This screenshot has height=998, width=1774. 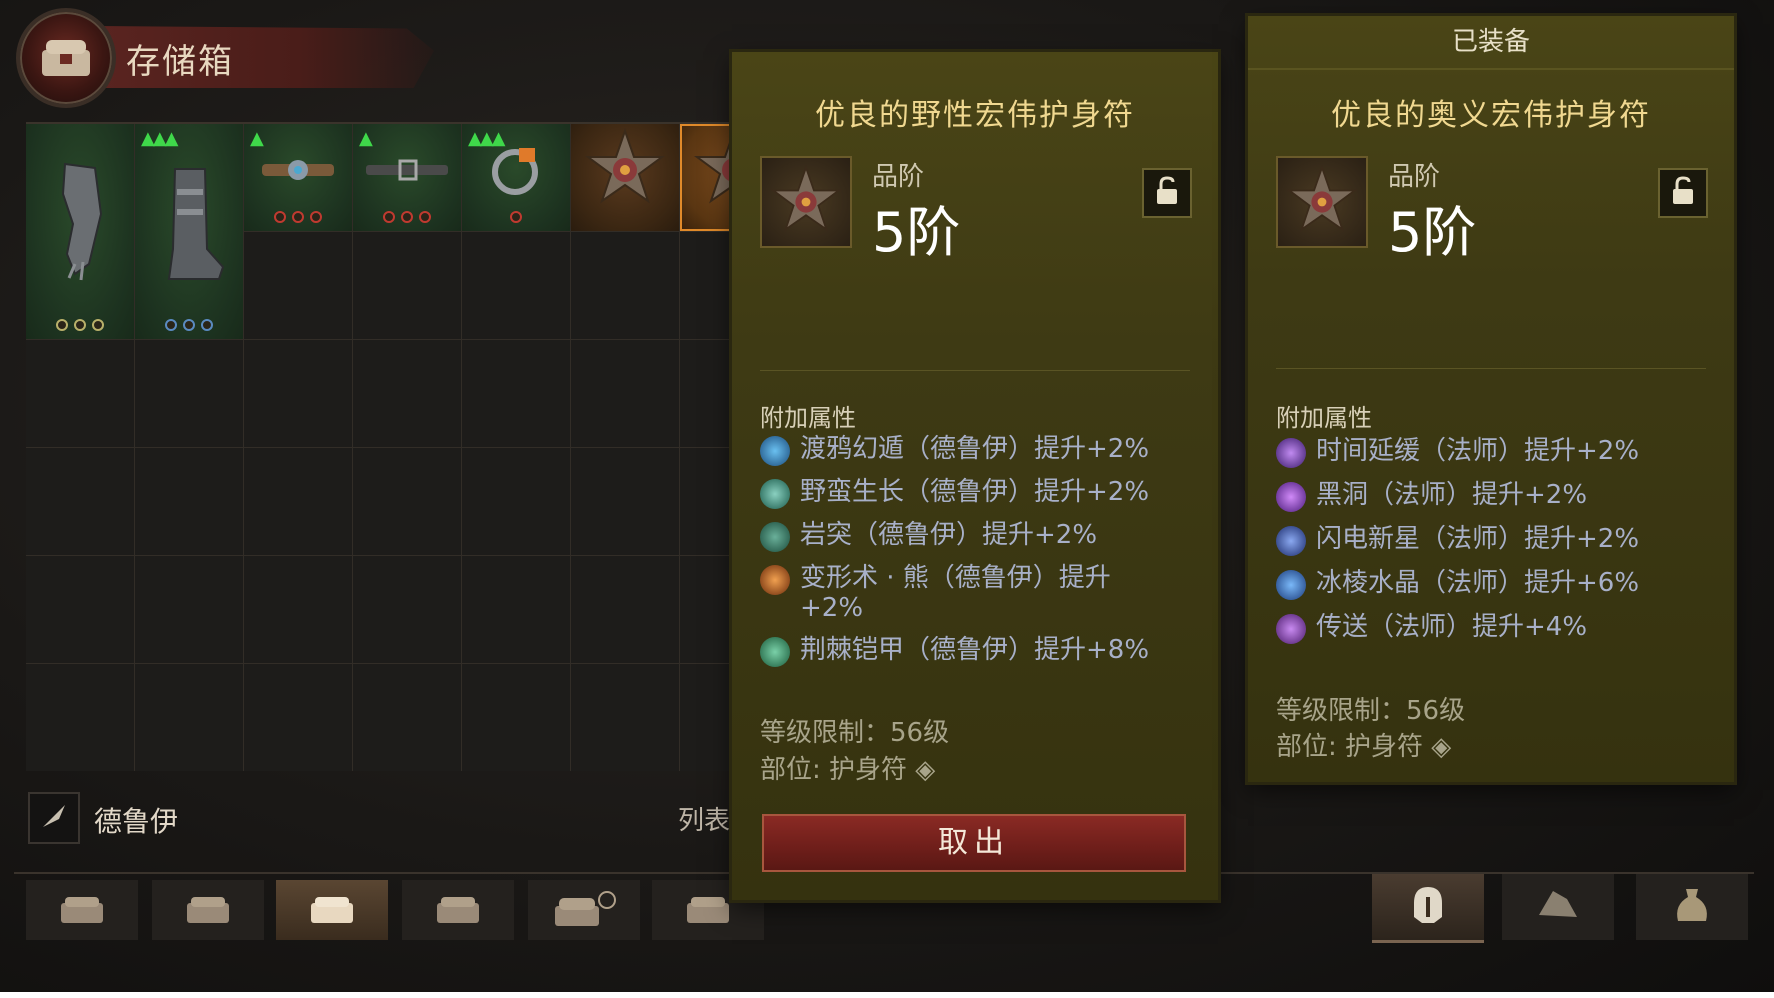 I want to click on bag-icon, so click(x=1692, y=907).